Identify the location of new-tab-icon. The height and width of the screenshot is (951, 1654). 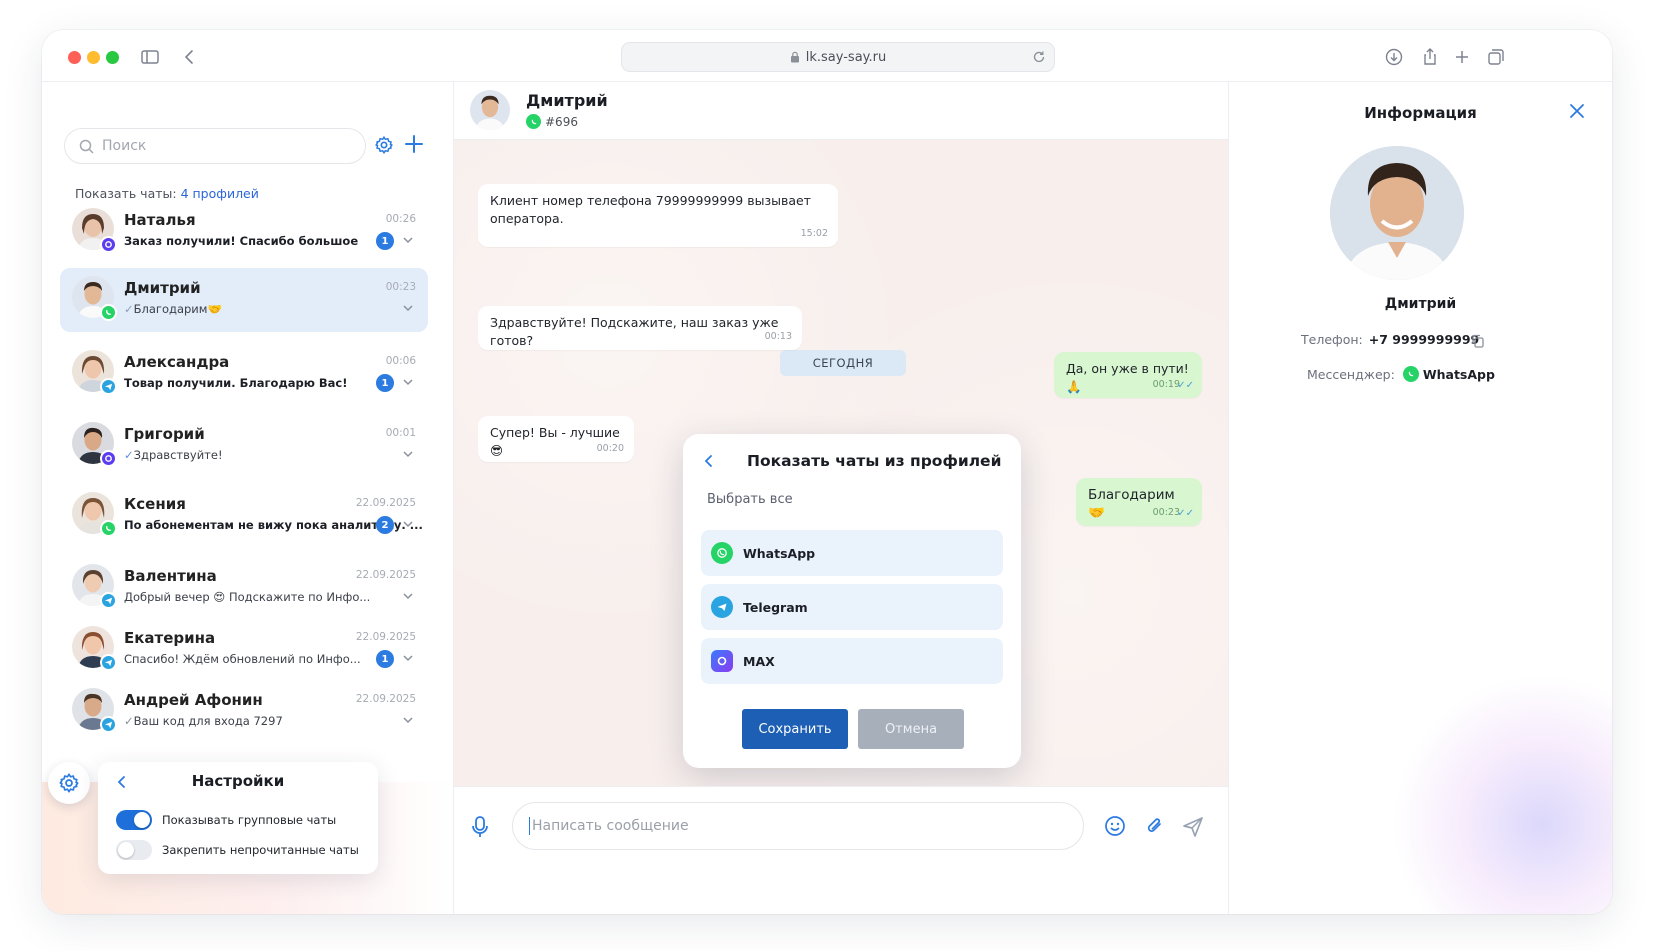
(1463, 58).